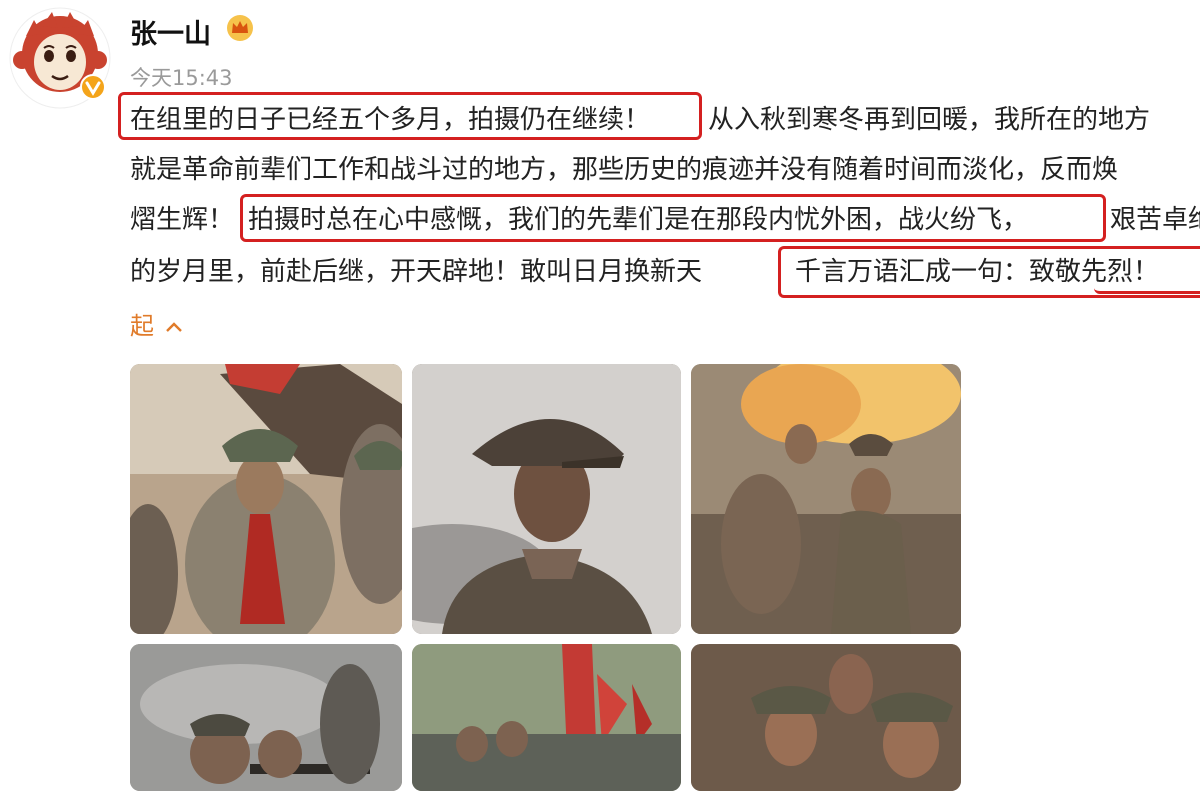 The width and height of the screenshot is (1200, 791). What do you see at coordinates (546, 499) in the screenshot?
I see `photo-soldier-portrait` at bounding box center [546, 499].